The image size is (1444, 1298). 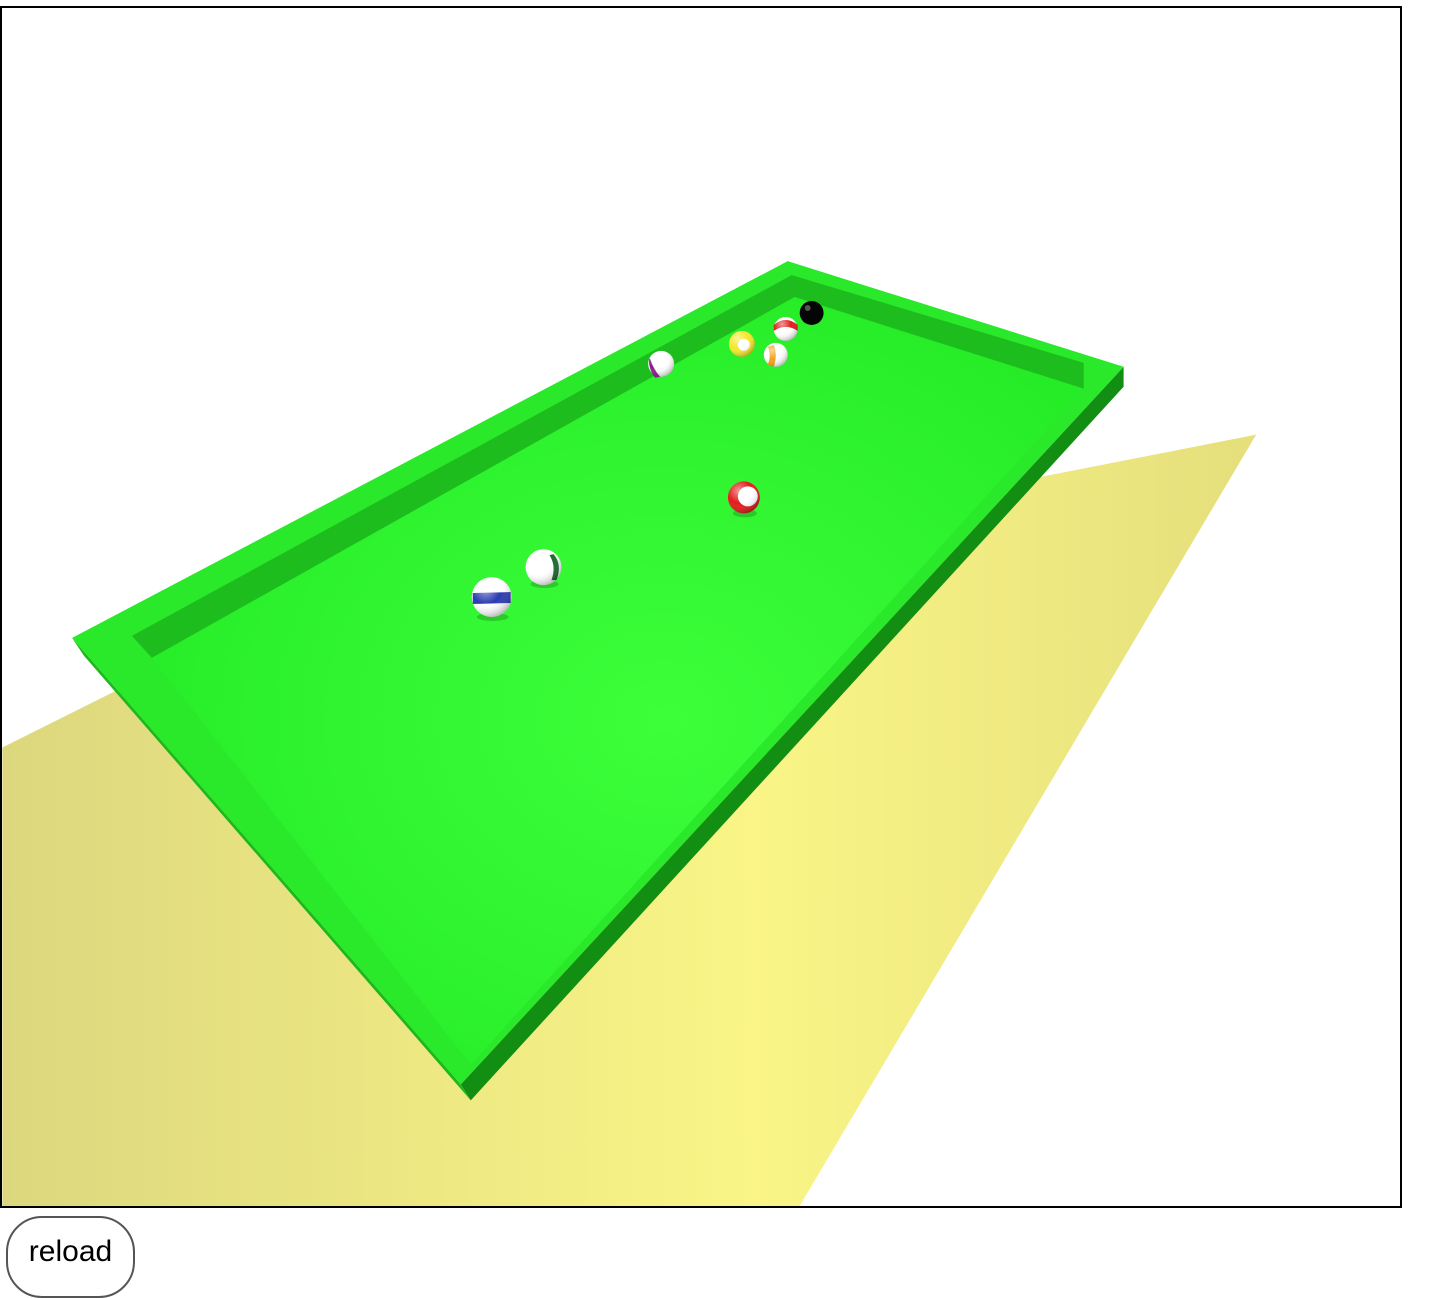 What do you see at coordinates (775, 354) in the screenshot?
I see `ball-orange-stripe` at bounding box center [775, 354].